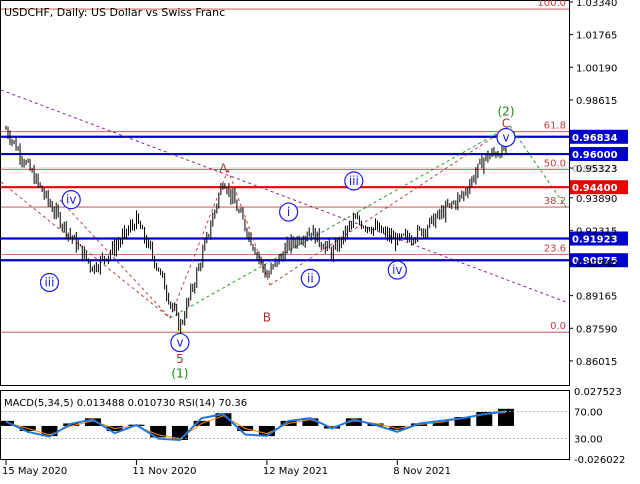 The height and width of the screenshot is (484, 640). What do you see at coordinates (596, 169) in the screenshot?
I see `price-tick-label: 0.95323` at bounding box center [596, 169].